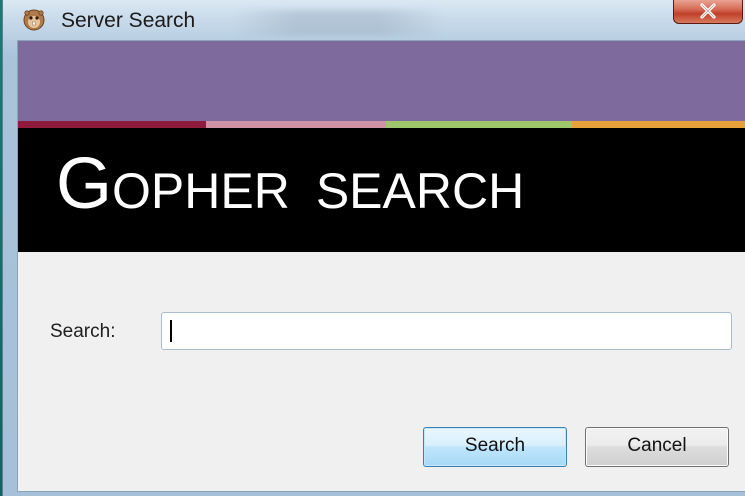  I want to click on close-button, so click(708, 12).